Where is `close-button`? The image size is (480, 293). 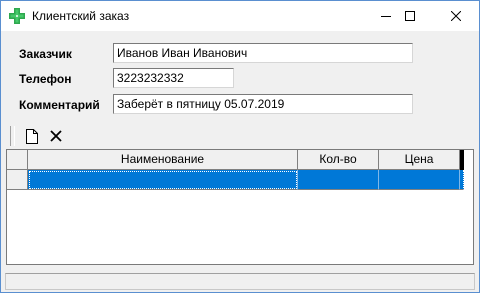
close-button is located at coordinates (456, 16).